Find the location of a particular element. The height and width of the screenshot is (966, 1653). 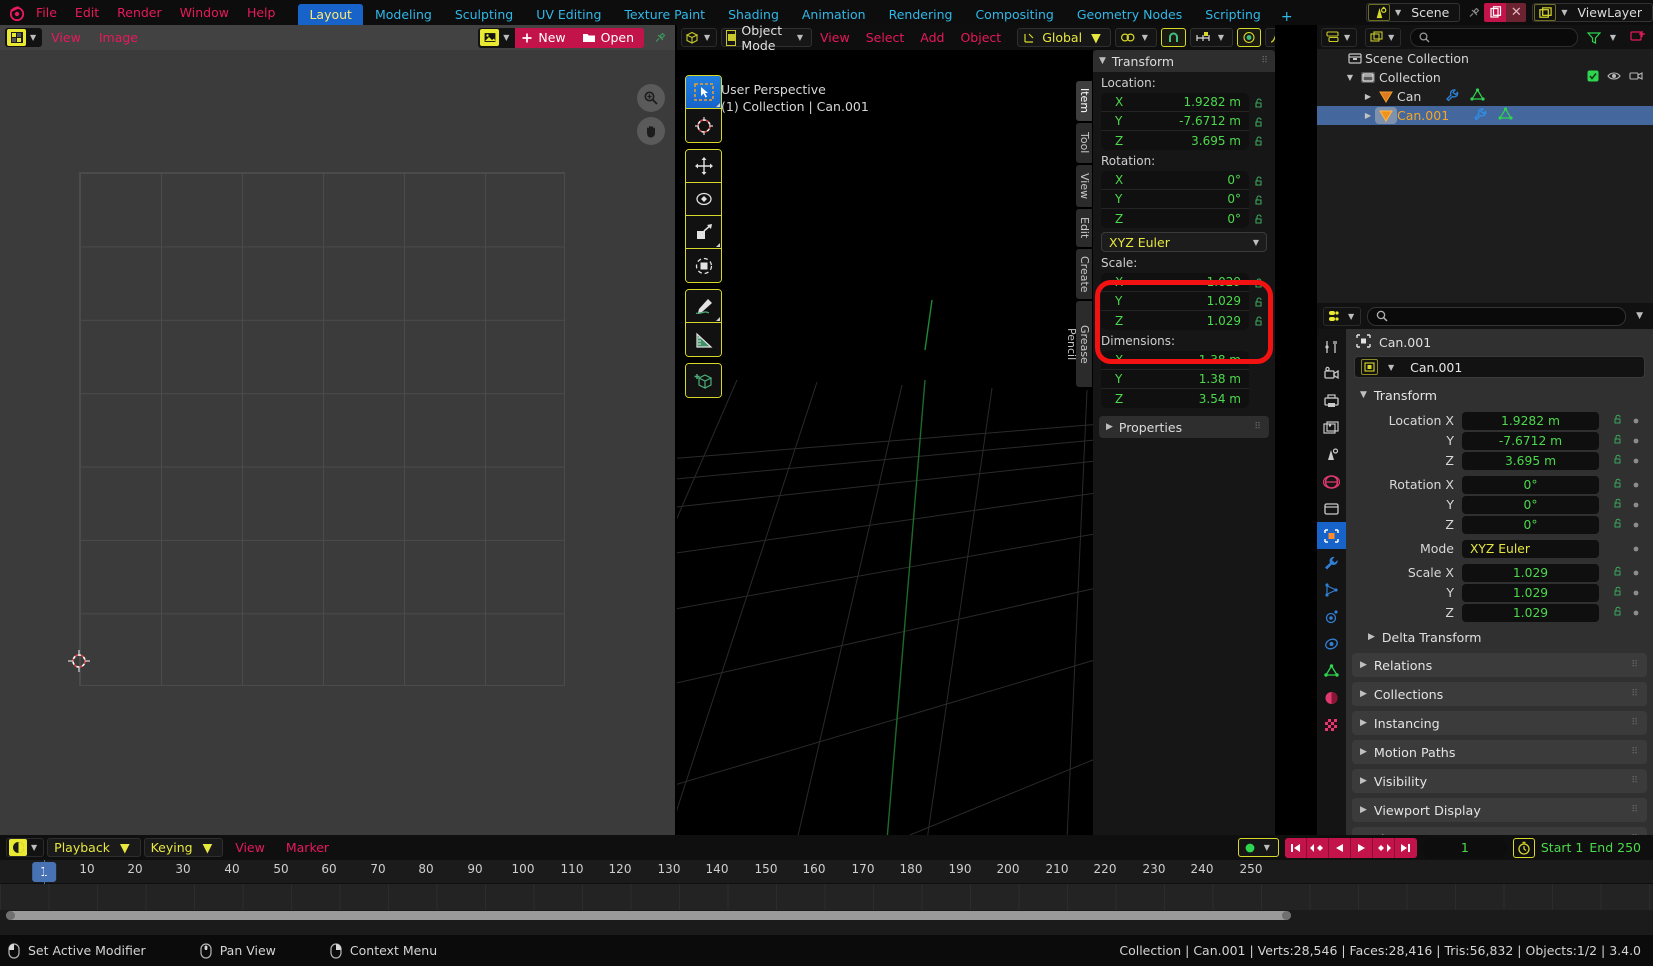

playback-popover-button: Playback ▼ is located at coordinates (94, 847).